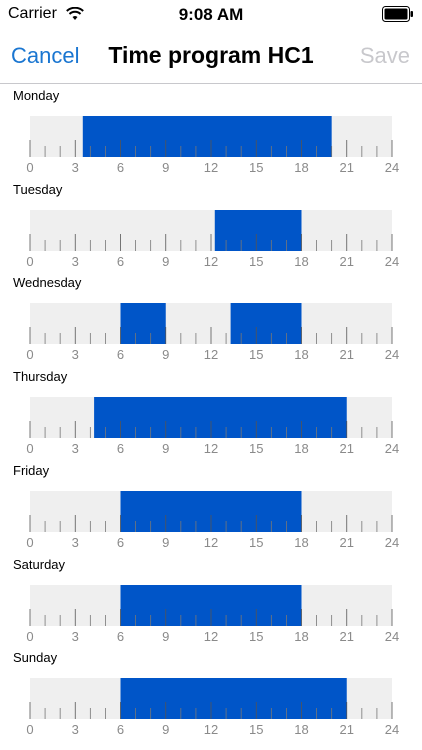 The height and width of the screenshot is (750, 422). I want to click on status-bar: Carrier 9:08 AM, so click(211, 15).